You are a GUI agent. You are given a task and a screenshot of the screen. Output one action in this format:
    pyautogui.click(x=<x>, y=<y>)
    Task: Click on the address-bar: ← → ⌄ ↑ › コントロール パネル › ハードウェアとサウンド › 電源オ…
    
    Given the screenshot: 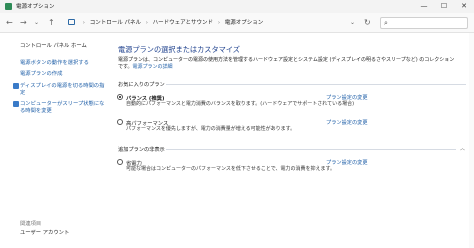 What is the action you would take?
    pyautogui.click(x=237, y=23)
    